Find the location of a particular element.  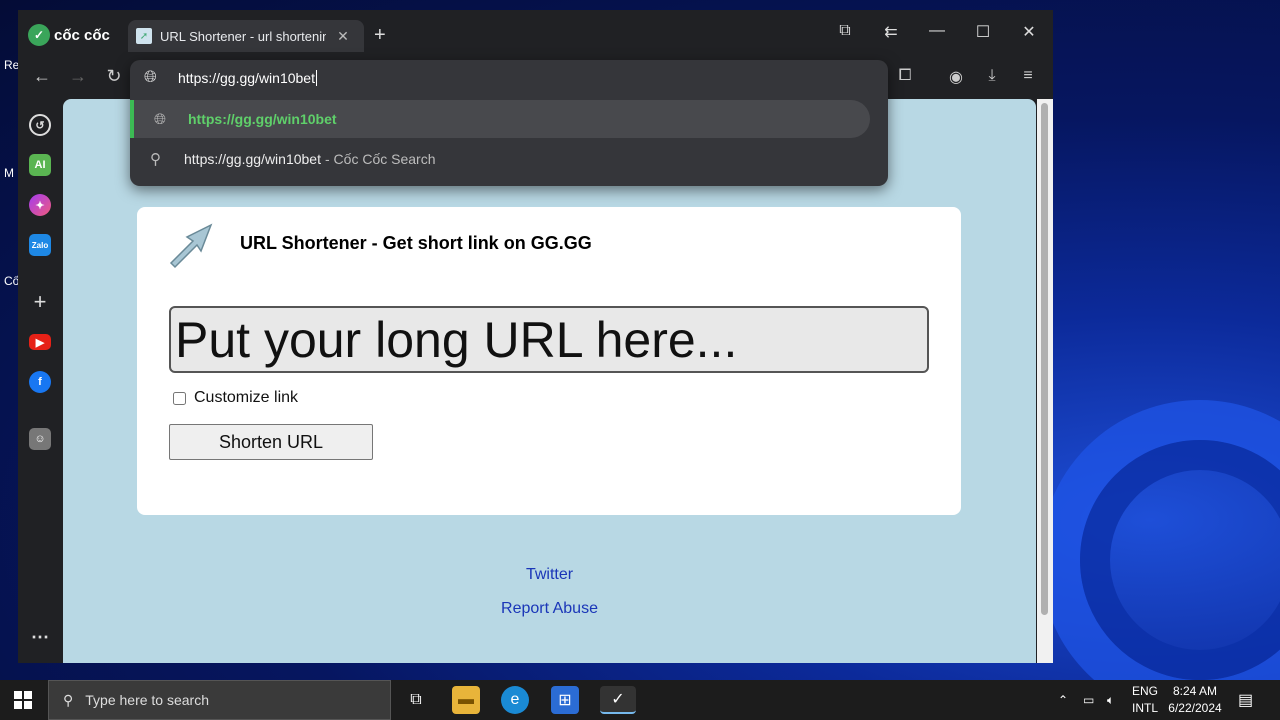

messenger-icon: ✦ is located at coordinates (40, 205).